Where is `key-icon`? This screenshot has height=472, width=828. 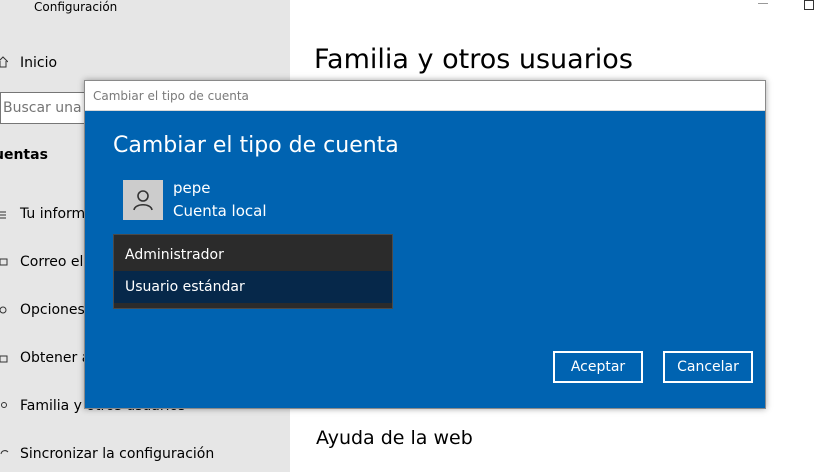 key-icon is located at coordinates (3, 310).